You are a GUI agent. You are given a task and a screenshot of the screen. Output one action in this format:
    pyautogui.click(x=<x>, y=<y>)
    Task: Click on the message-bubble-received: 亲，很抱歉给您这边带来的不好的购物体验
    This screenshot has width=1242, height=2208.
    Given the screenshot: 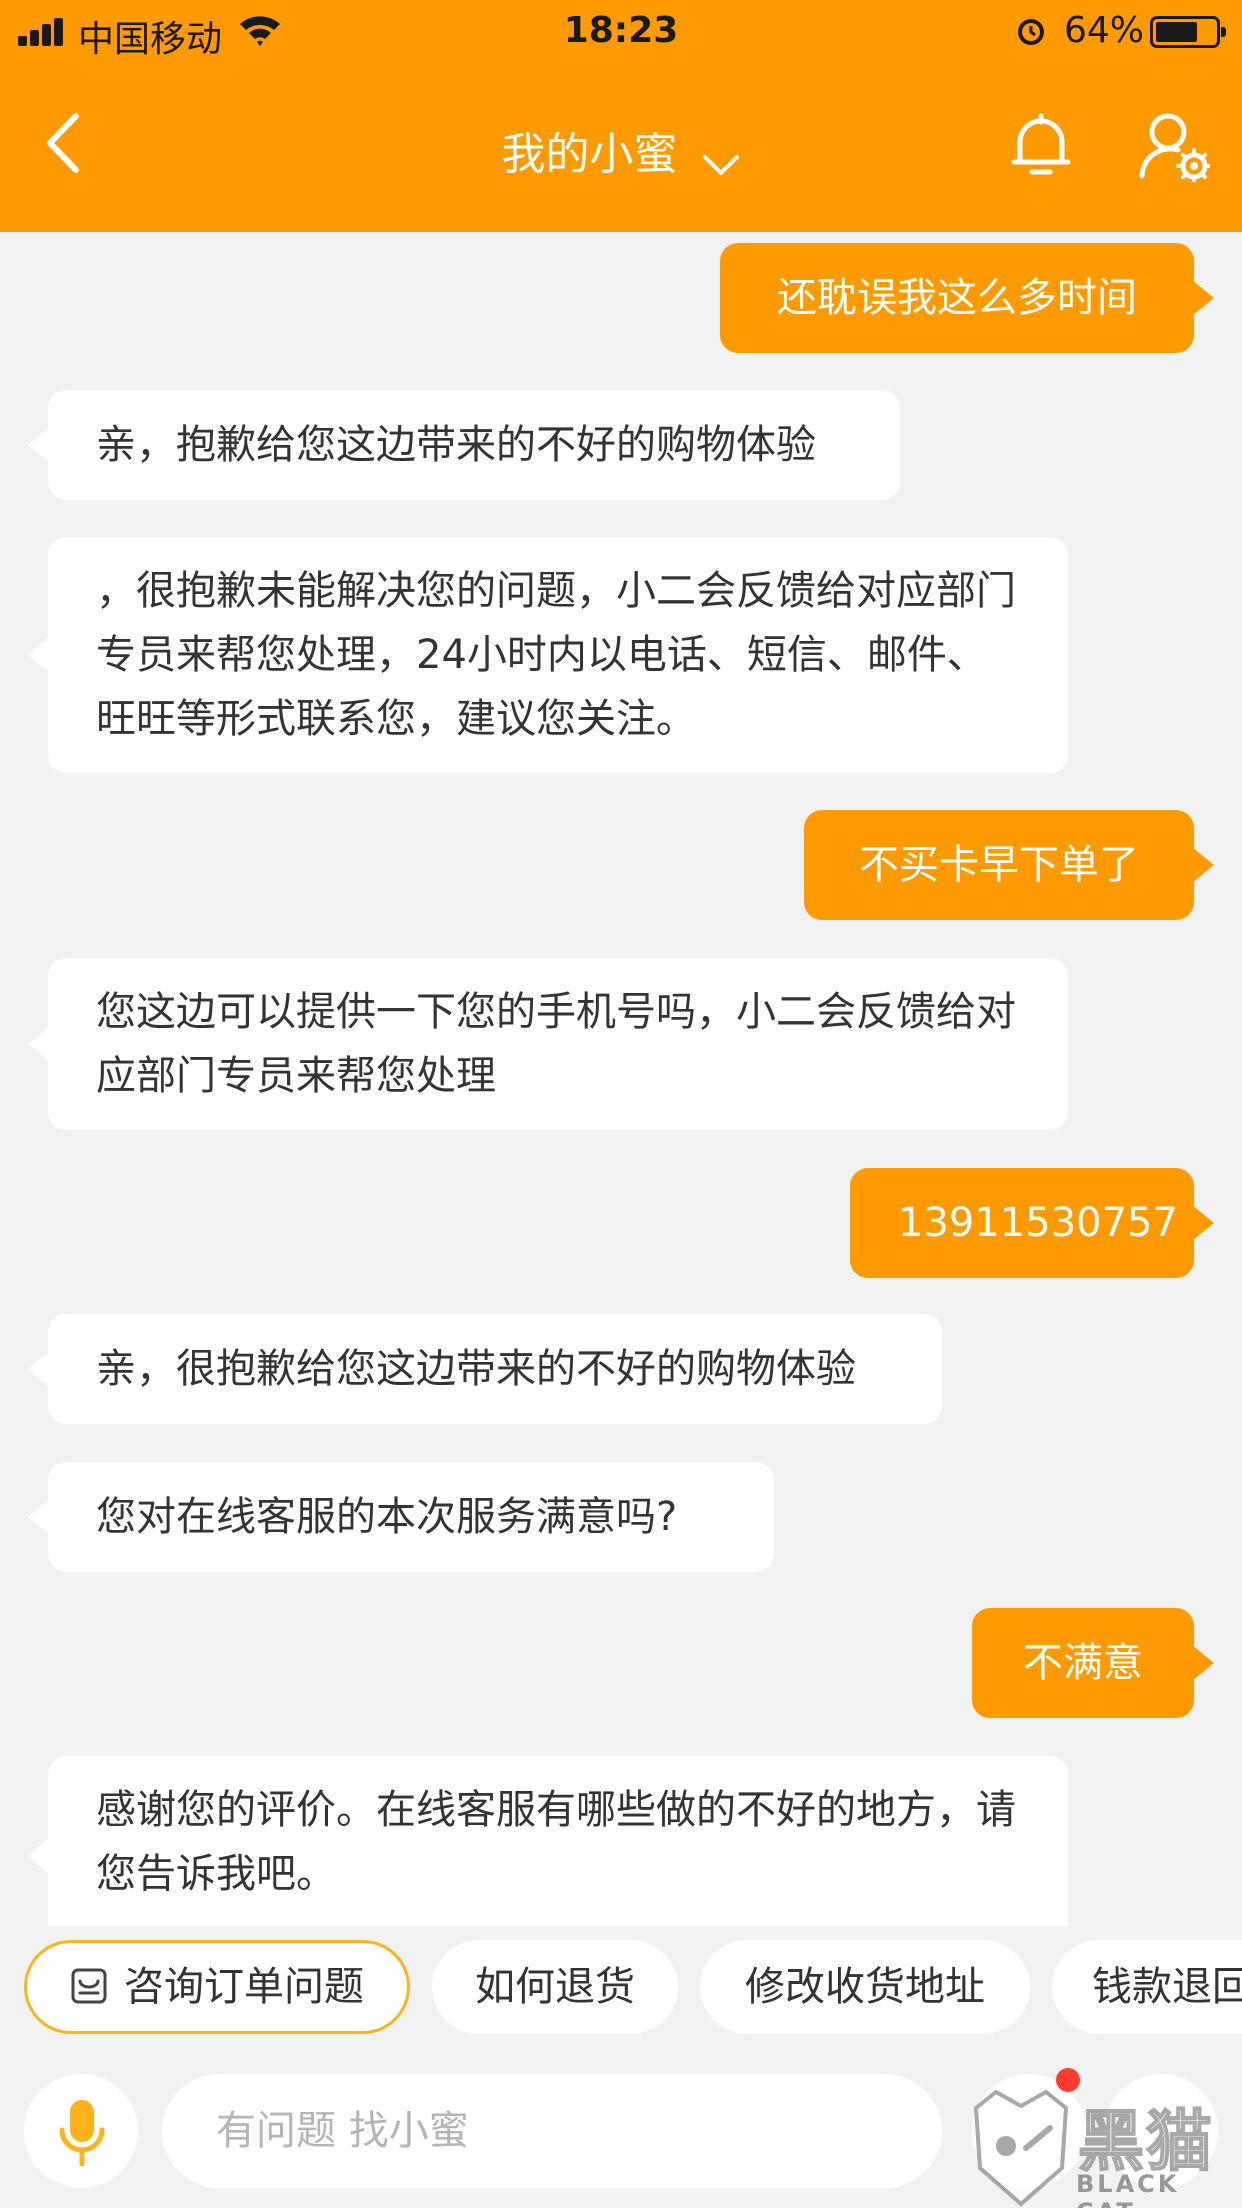 What is the action you would take?
    pyautogui.click(x=485, y=1369)
    